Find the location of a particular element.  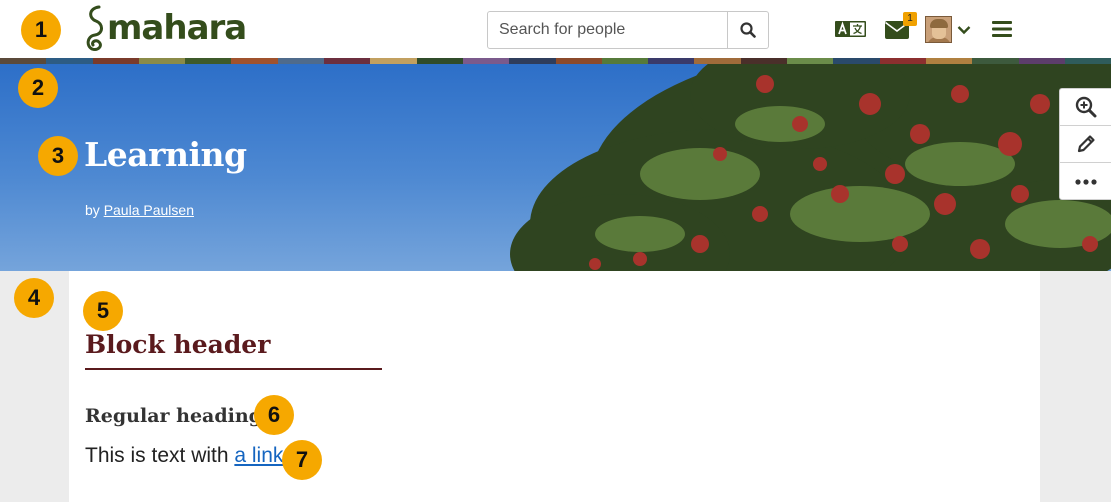

language-icon is located at coordinates (850, 29).